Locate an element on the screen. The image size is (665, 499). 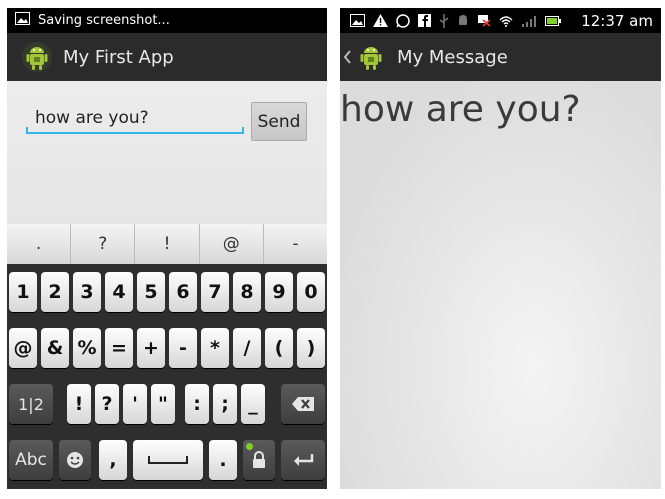
suggestion-item: ! is located at coordinates (167, 244).